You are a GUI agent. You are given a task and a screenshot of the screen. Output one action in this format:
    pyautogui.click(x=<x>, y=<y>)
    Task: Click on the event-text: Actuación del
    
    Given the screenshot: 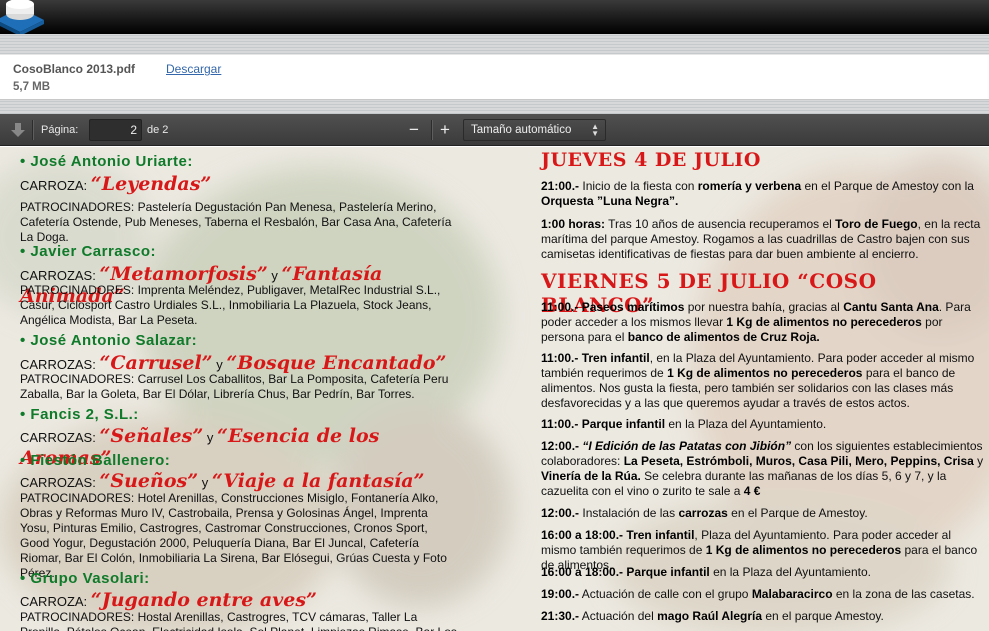 What is the action you would take?
    pyautogui.click(x=618, y=616)
    